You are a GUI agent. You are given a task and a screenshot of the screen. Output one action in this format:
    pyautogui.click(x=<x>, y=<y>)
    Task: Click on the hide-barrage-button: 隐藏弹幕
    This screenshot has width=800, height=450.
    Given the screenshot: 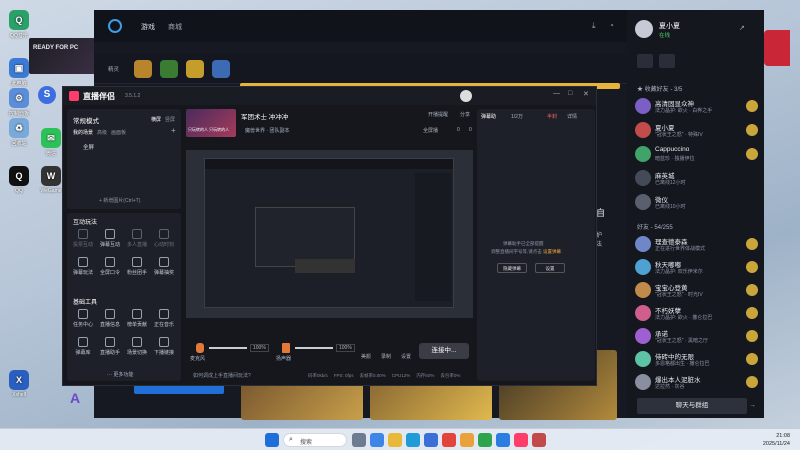 What is the action you would take?
    pyautogui.click(x=512, y=268)
    